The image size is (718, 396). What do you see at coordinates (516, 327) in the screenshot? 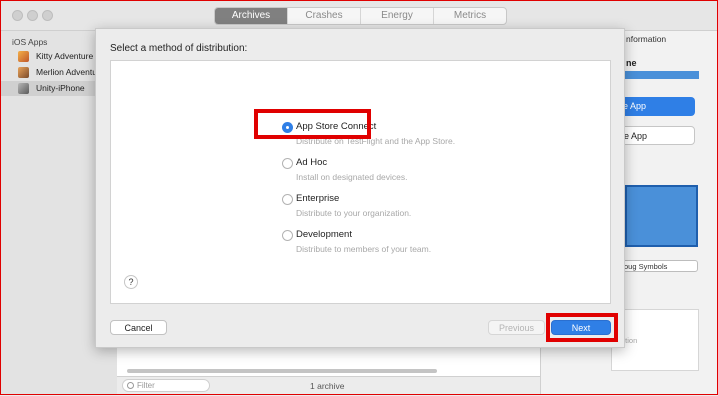
I see `previous-button: Previous` at bounding box center [516, 327].